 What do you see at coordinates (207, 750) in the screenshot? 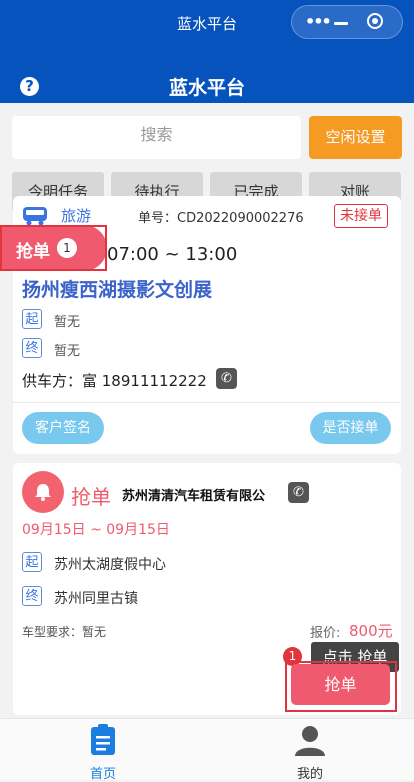
I see `bottom-tab-bar: 首页 我的` at bounding box center [207, 750].